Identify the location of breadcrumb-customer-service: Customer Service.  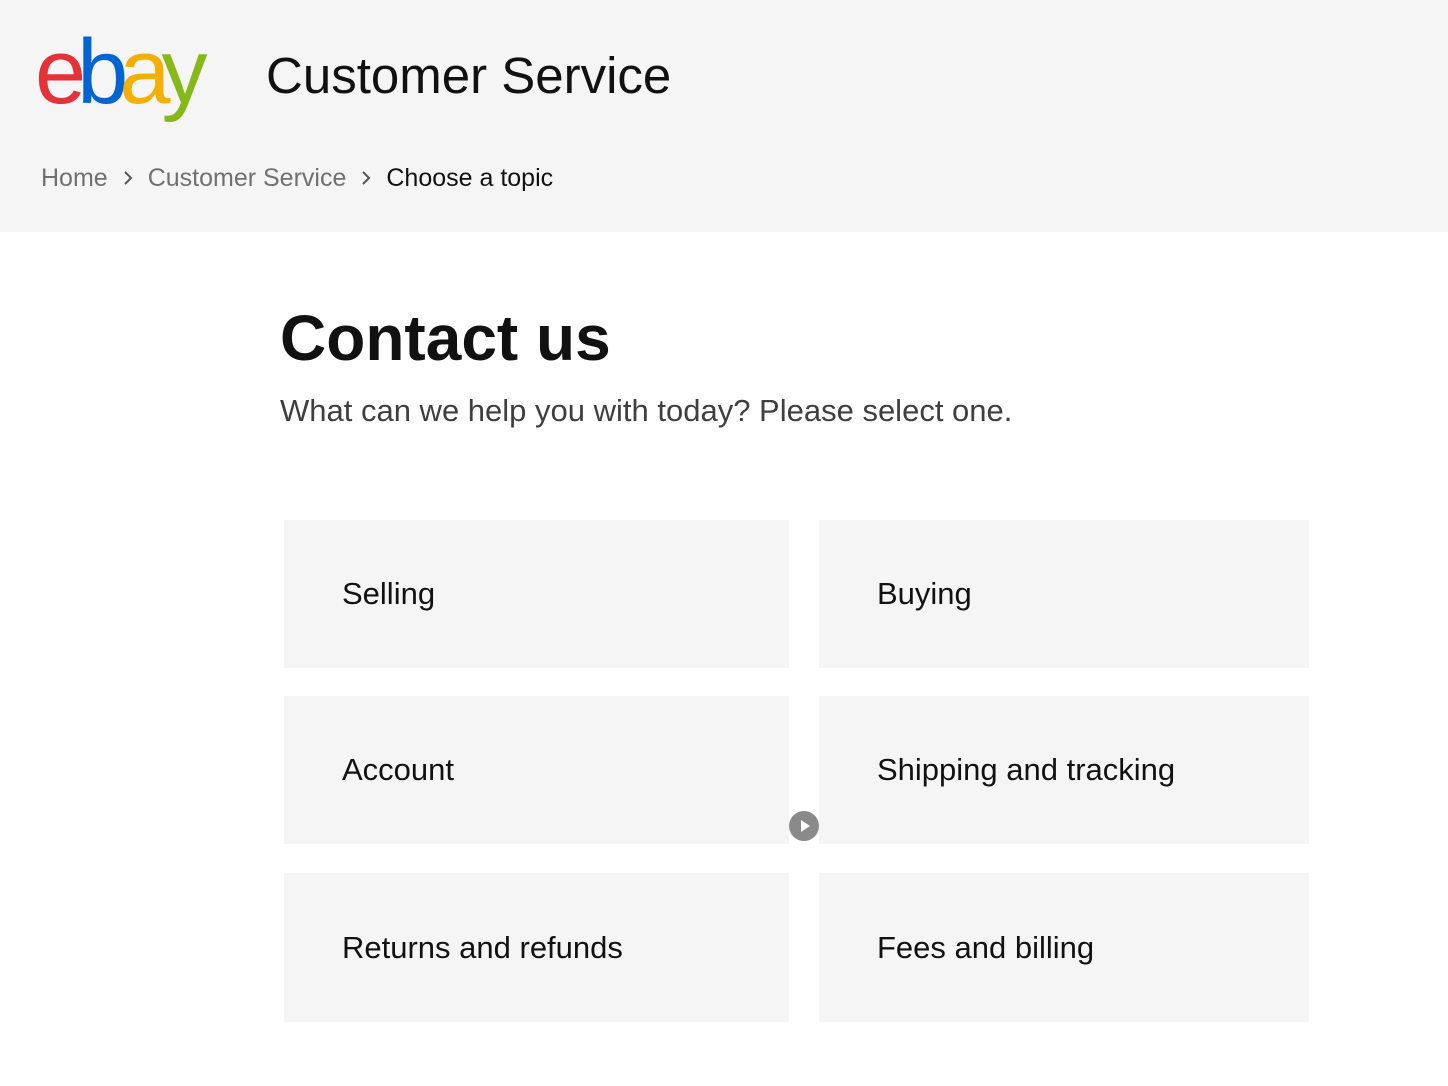
(247, 178).